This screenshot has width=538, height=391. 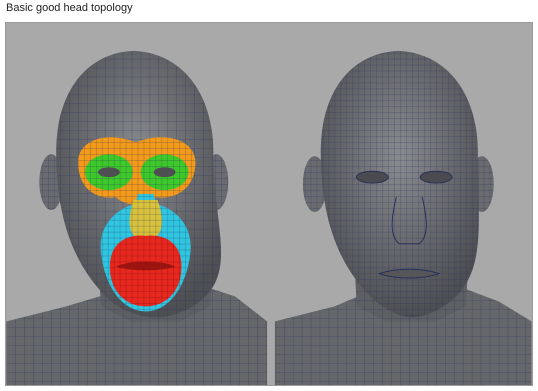 What do you see at coordinates (69, 8) in the screenshot?
I see `figure-caption: Basic good head topology` at bounding box center [69, 8].